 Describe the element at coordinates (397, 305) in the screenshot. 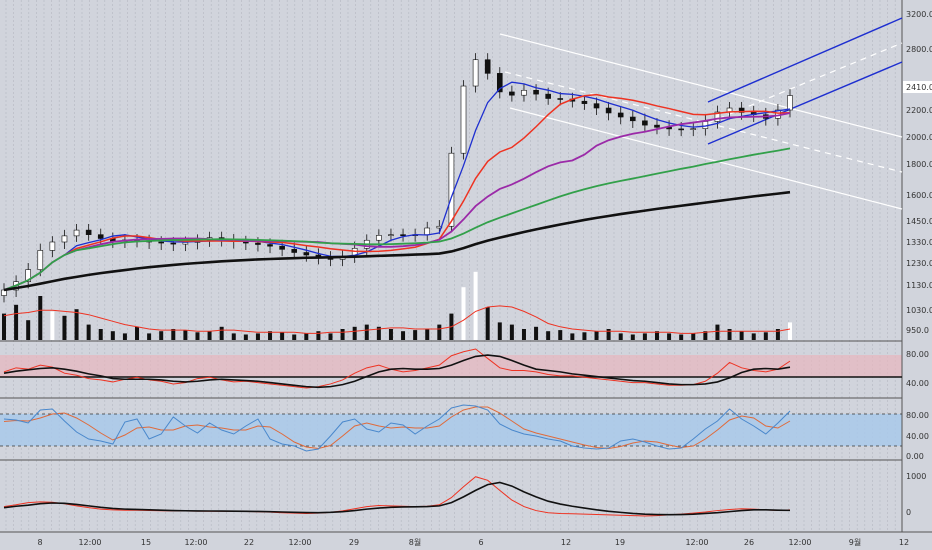

I see `volume-bars` at that location.